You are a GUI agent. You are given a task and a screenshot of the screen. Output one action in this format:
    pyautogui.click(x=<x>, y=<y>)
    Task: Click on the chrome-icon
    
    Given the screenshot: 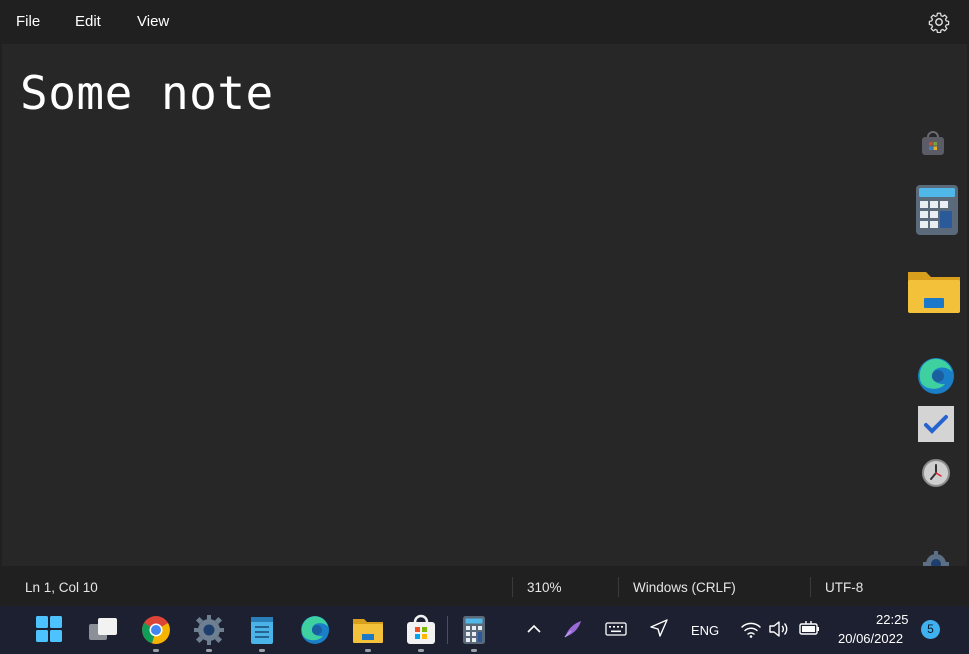 What is the action you would take?
    pyautogui.click(x=156, y=630)
    